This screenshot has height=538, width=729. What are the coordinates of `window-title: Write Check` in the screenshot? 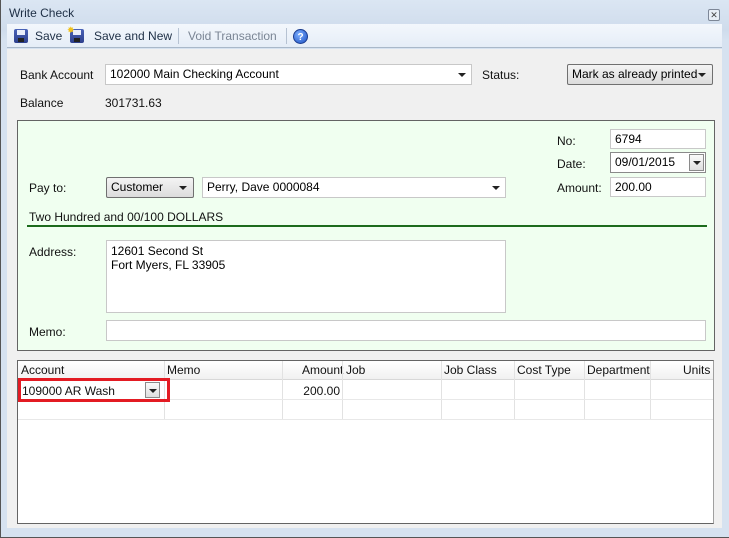 It's located at (42, 13).